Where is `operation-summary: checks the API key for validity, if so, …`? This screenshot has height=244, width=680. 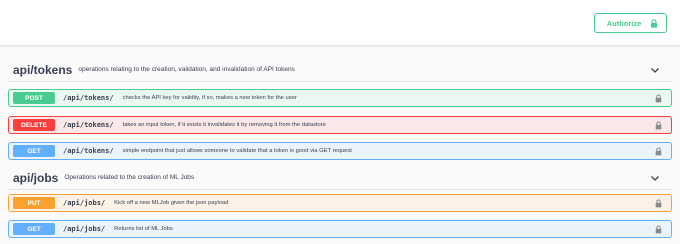 operation-summary: checks the API key for validity, if so, … is located at coordinates (209, 98).